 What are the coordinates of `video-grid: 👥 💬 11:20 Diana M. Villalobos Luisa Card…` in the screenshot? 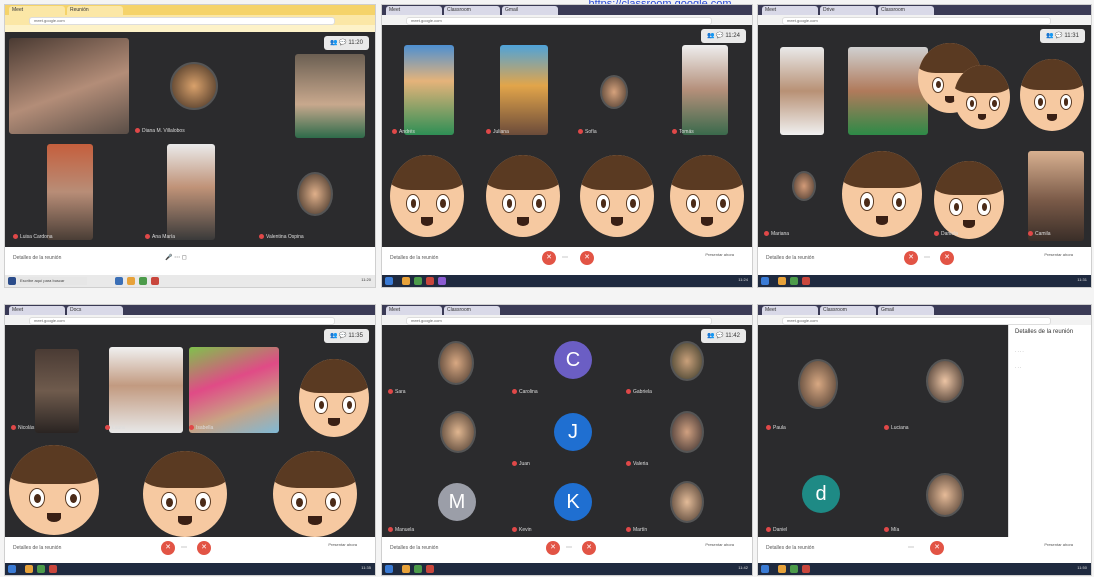 It's located at (190, 139).